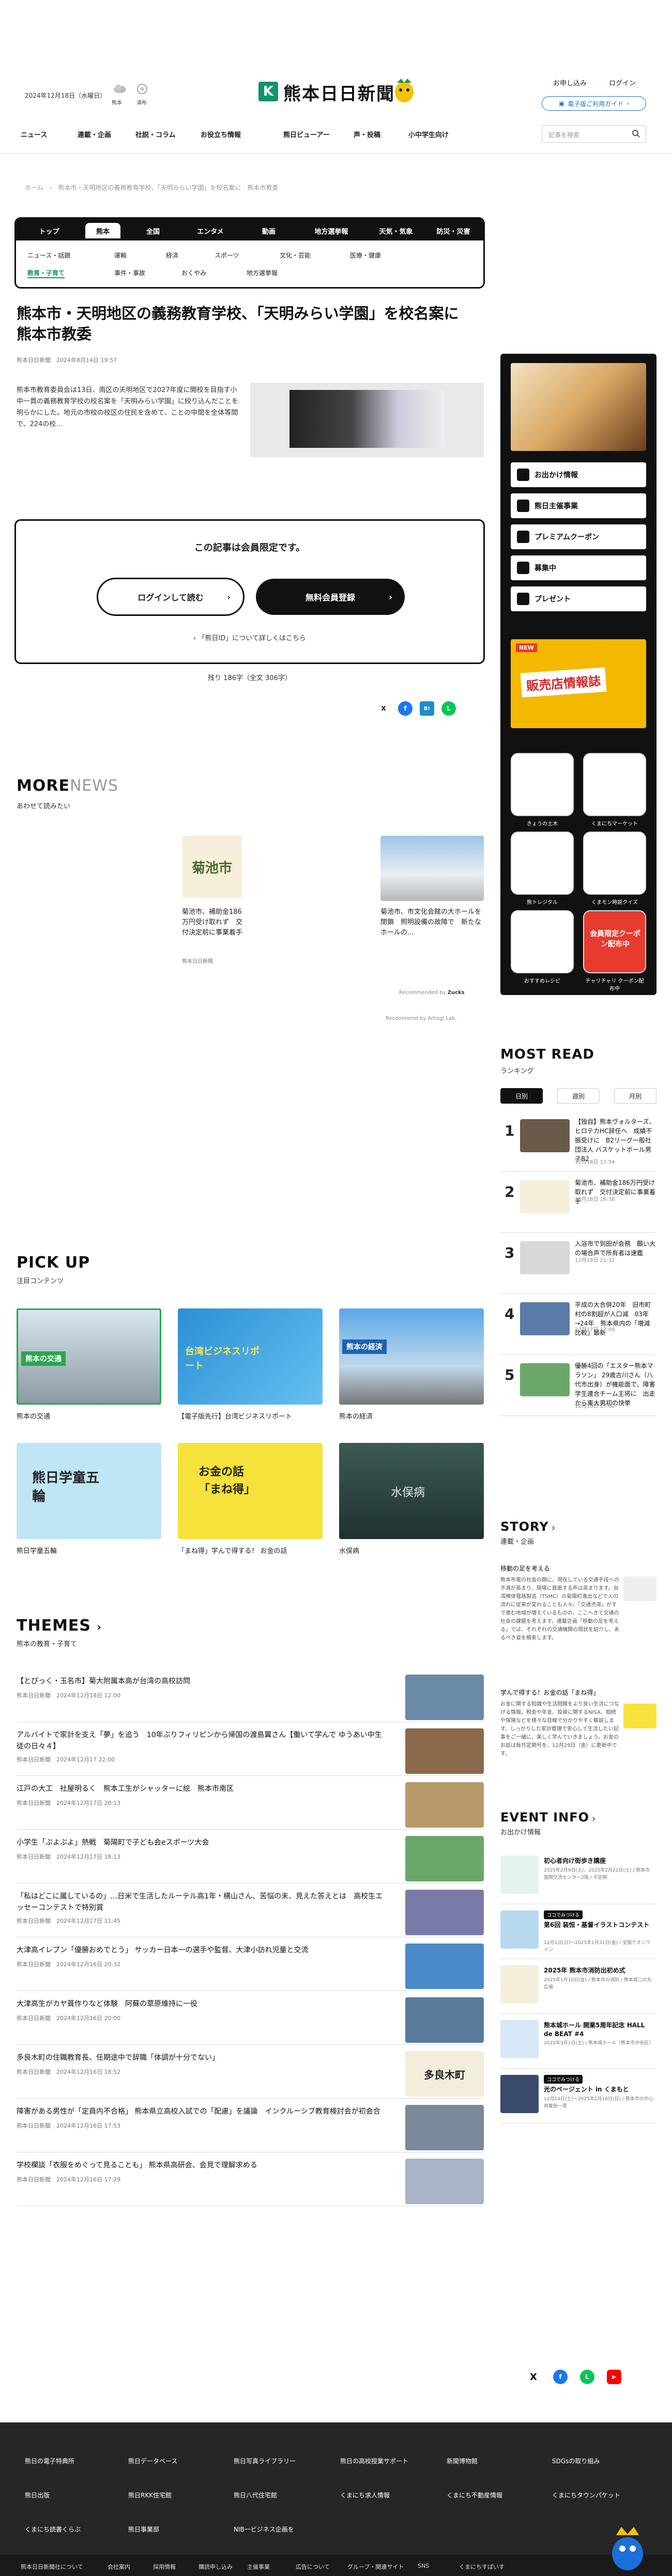 The height and width of the screenshot is (2576, 672). What do you see at coordinates (406, 708) in the screenshot?
I see `facebook-share-icon: f` at bounding box center [406, 708].